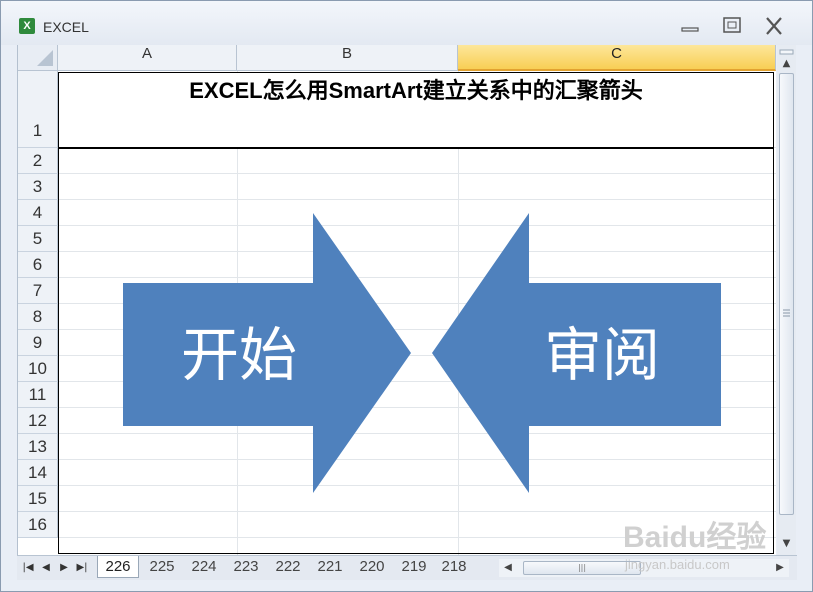 The image size is (813, 592). What do you see at coordinates (38, 421) in the screenshot?
I see `row-header-12: 12` at bounding box center [38, 421].